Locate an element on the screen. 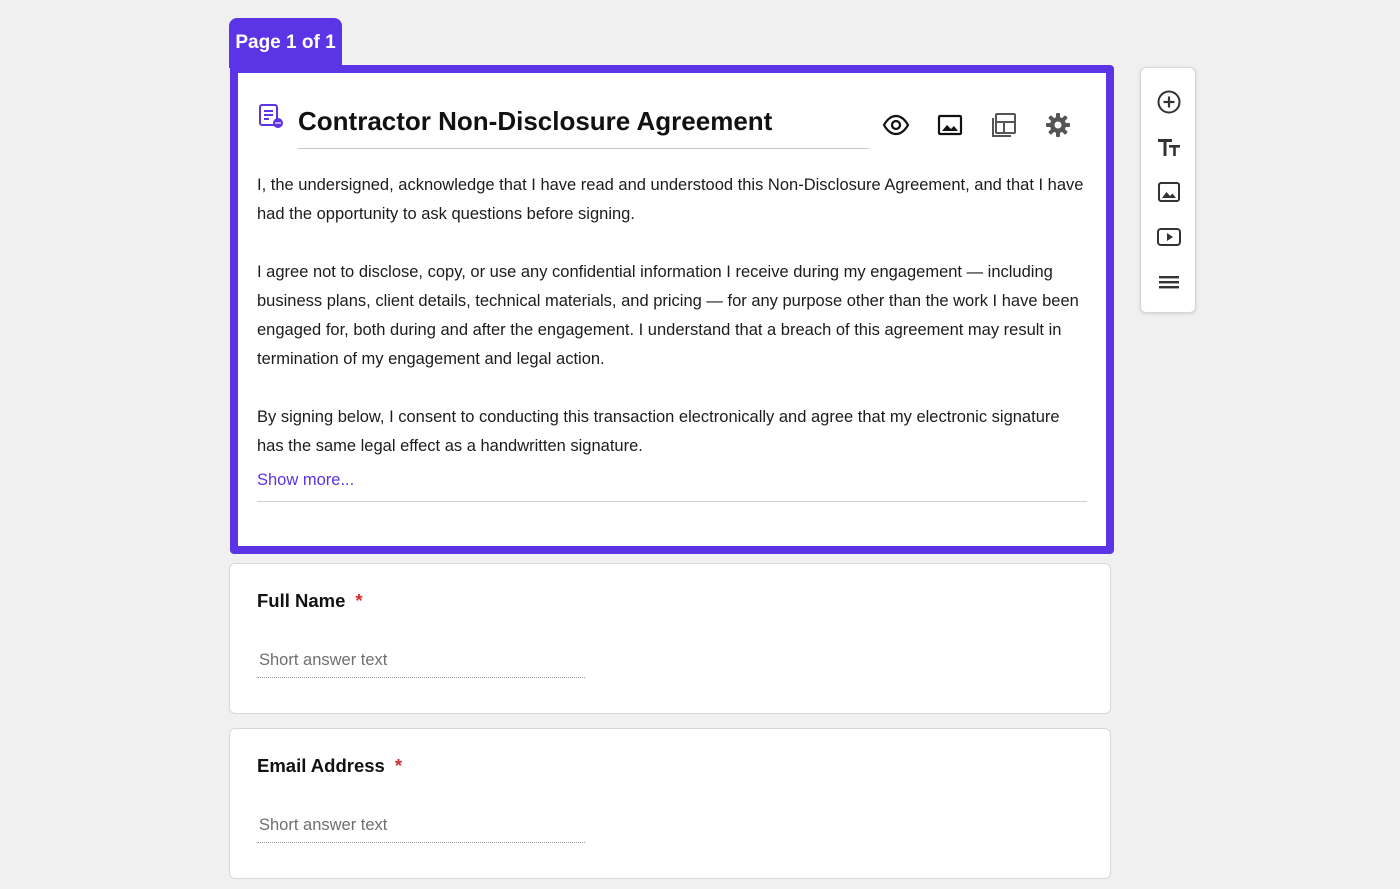 This screenshot has width=1400, height=889. layout-button is located at coordinates (1004, 125).